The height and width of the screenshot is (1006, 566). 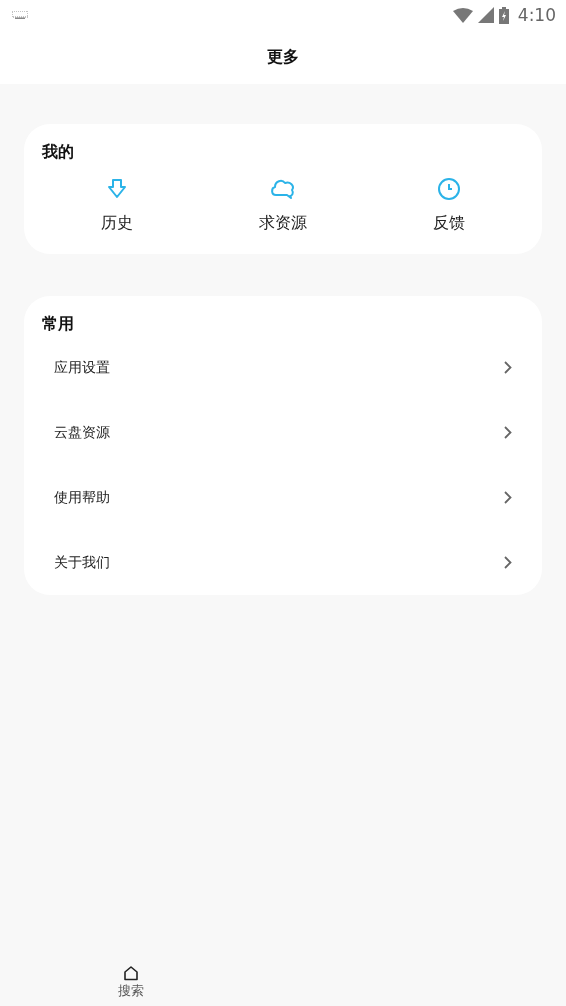 What do you see at coordinates (58, 152) in the screenshot?
I see `section-title: 我的` at bounding box center [58, 152].